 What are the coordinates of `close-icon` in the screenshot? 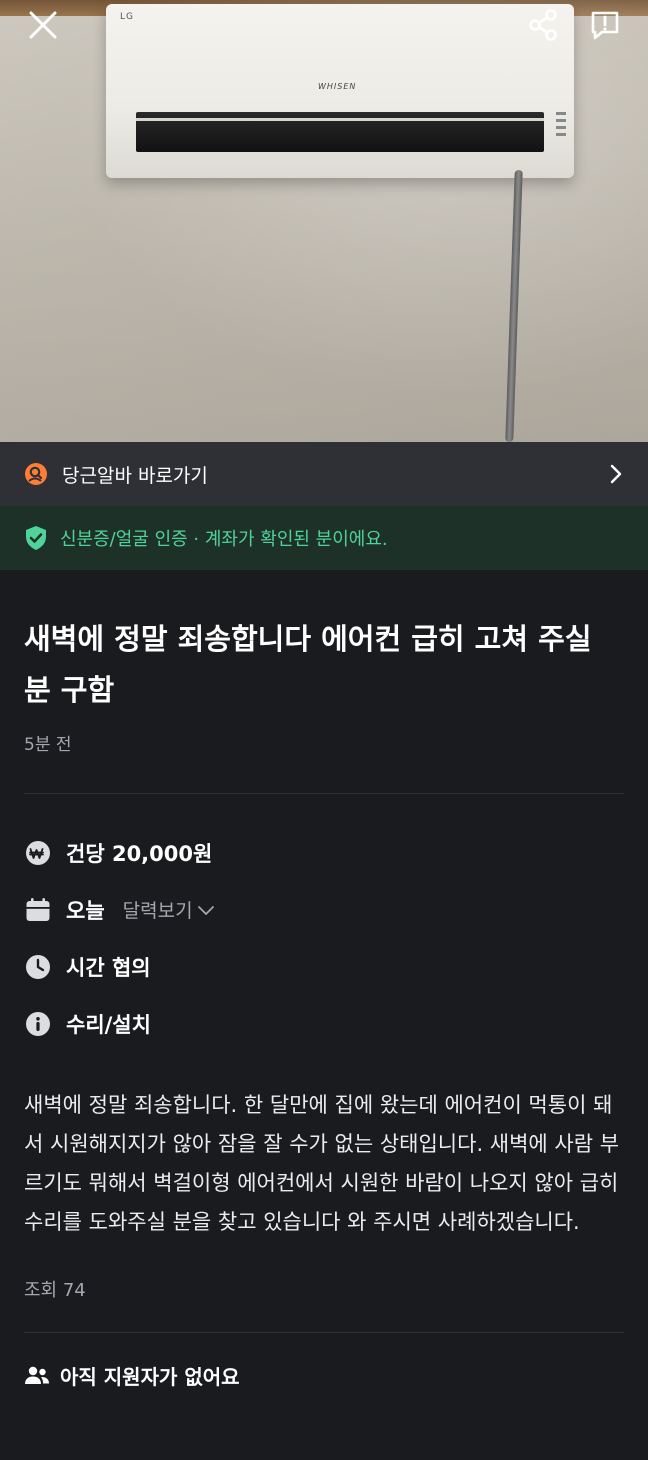 It's located at (43, 25).